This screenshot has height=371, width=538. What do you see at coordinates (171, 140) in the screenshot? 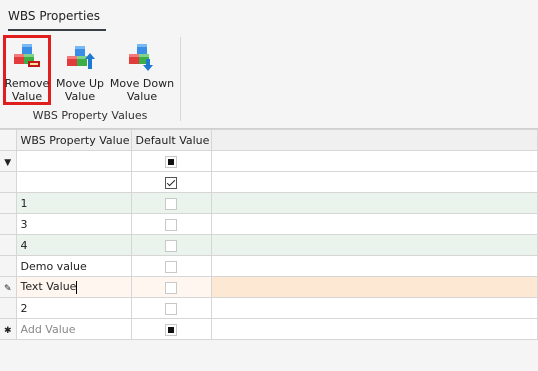
I see `column-header-default-value: Default Value` at bounding box center [171, 140].